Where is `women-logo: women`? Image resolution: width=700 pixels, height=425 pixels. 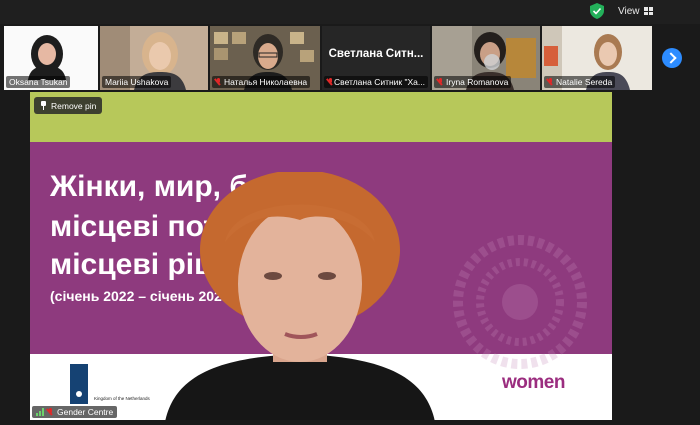
women-logo: women is located at coordinates (533, 382).